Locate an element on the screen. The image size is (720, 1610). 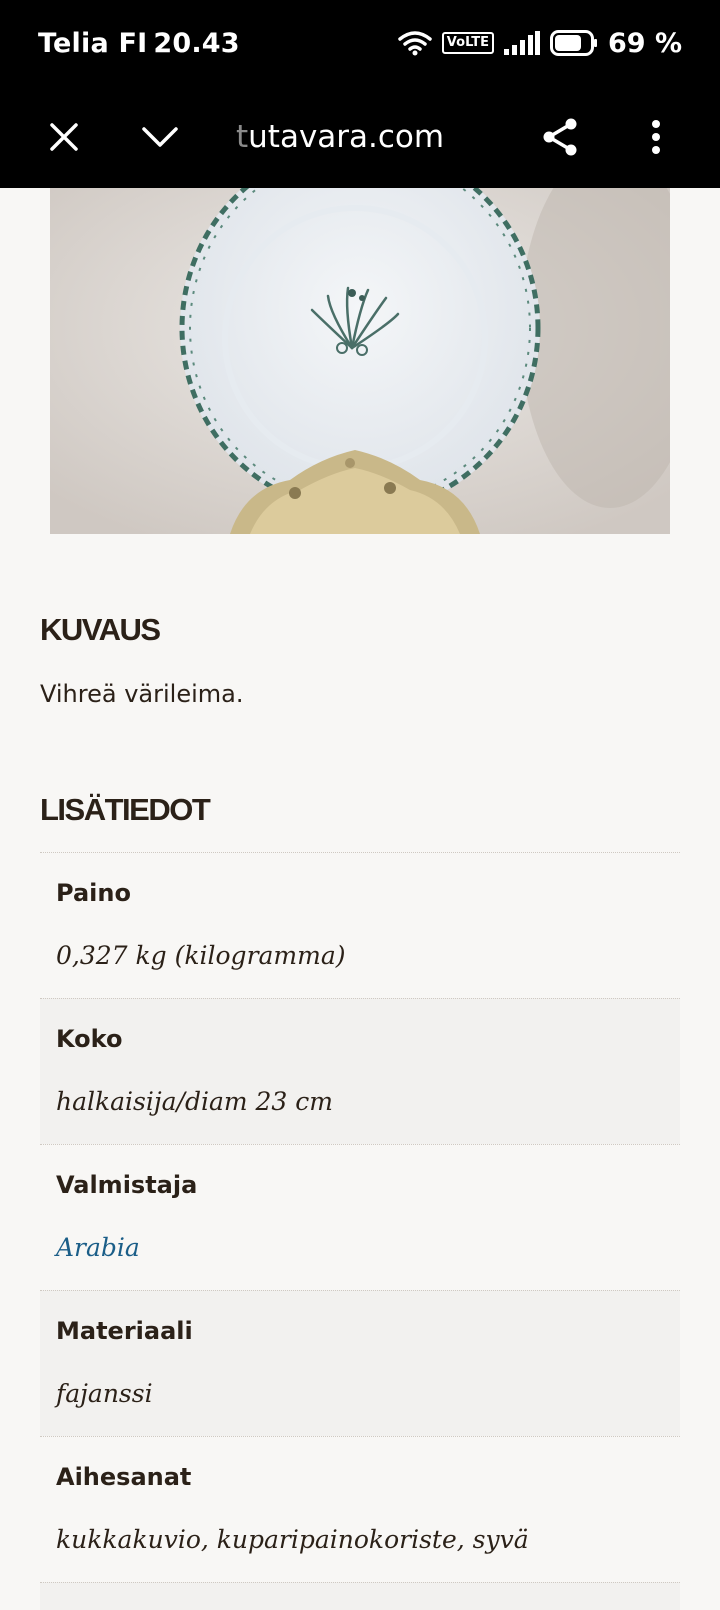
browser-toolbar: tutavara.com is located at coordinates (360, 137).